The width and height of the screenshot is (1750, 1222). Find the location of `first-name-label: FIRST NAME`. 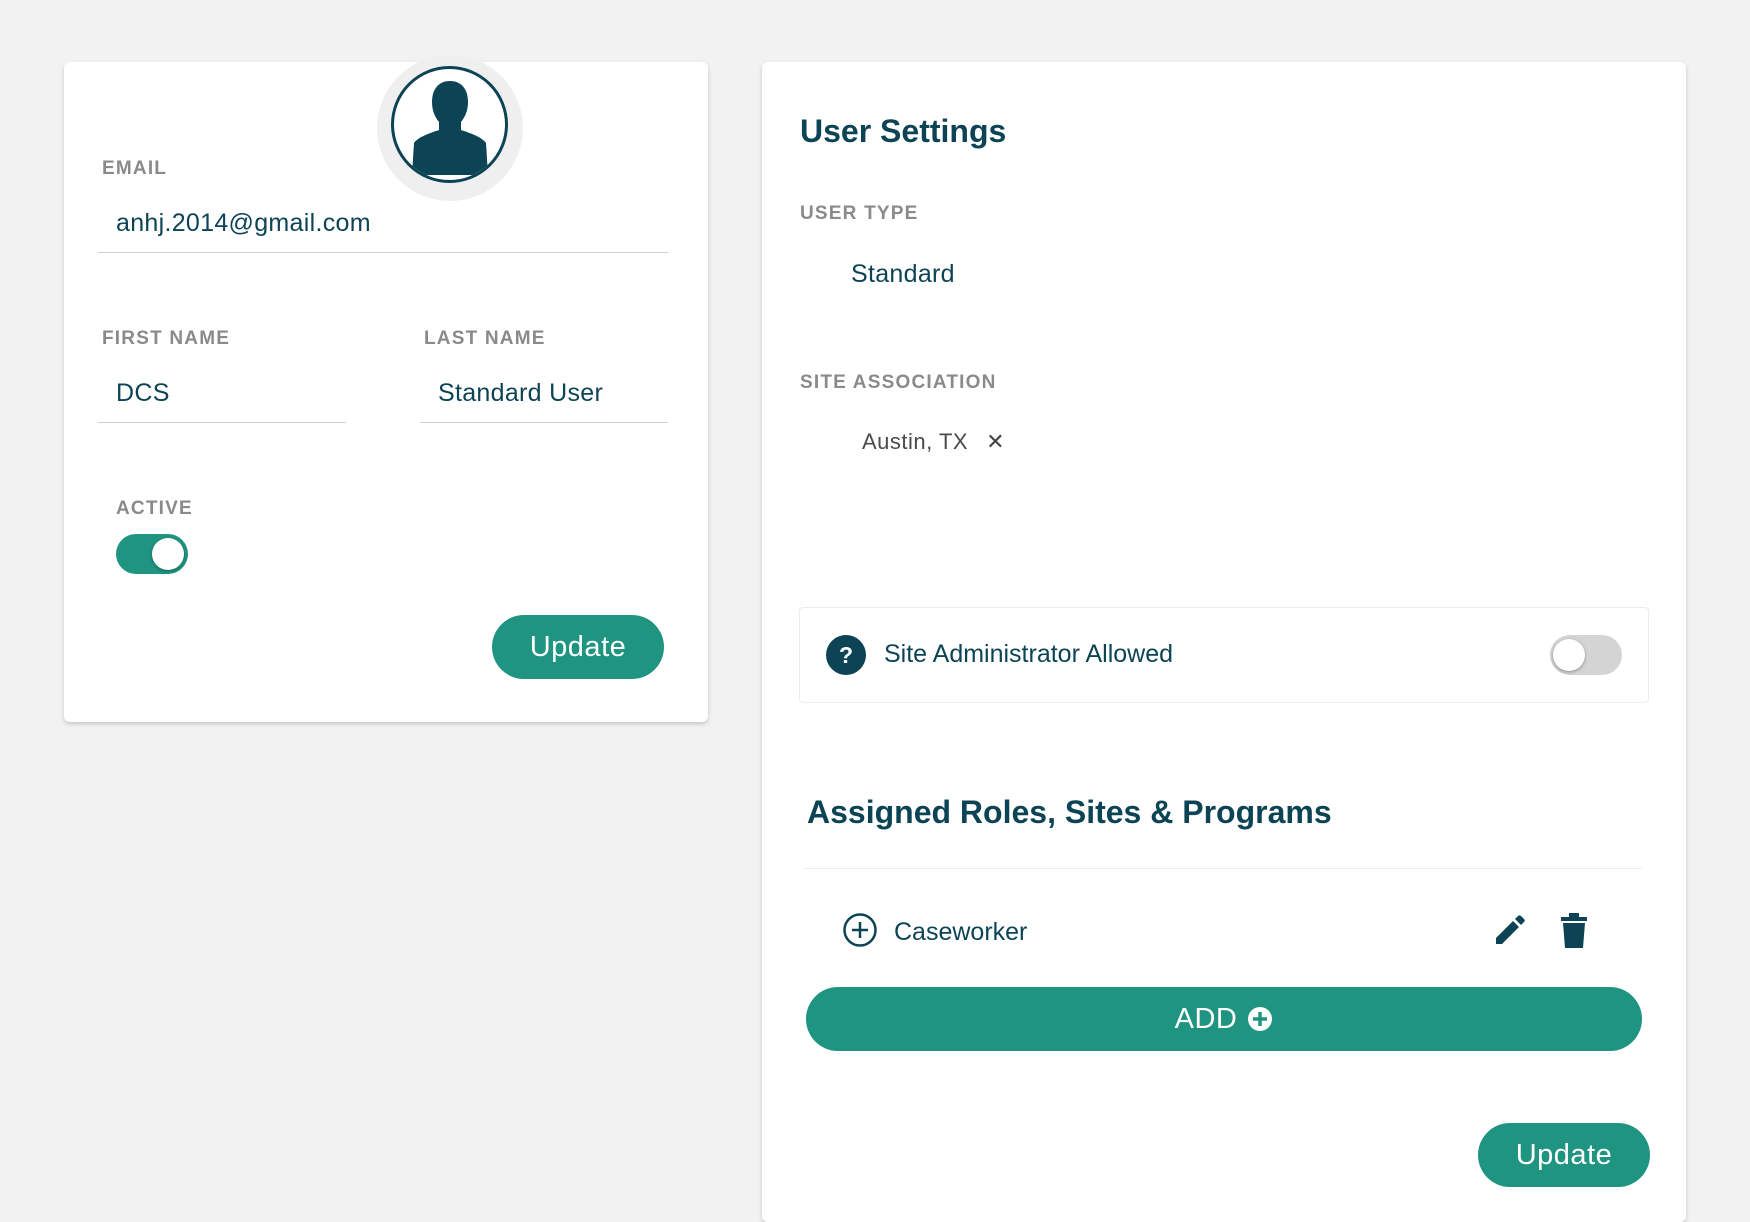

first-name-label: FIRST NAME is located at coordinates (166, 338).